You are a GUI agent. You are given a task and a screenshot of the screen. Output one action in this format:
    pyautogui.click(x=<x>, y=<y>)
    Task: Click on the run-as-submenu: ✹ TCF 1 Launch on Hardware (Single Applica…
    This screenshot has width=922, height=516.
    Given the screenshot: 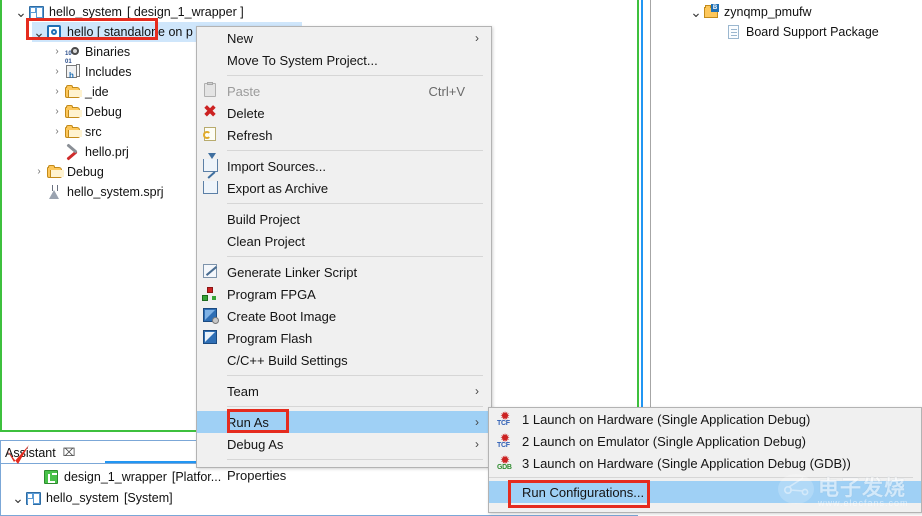 What is the action you would take?
    pyautogui.click(x=705, y=460)
    